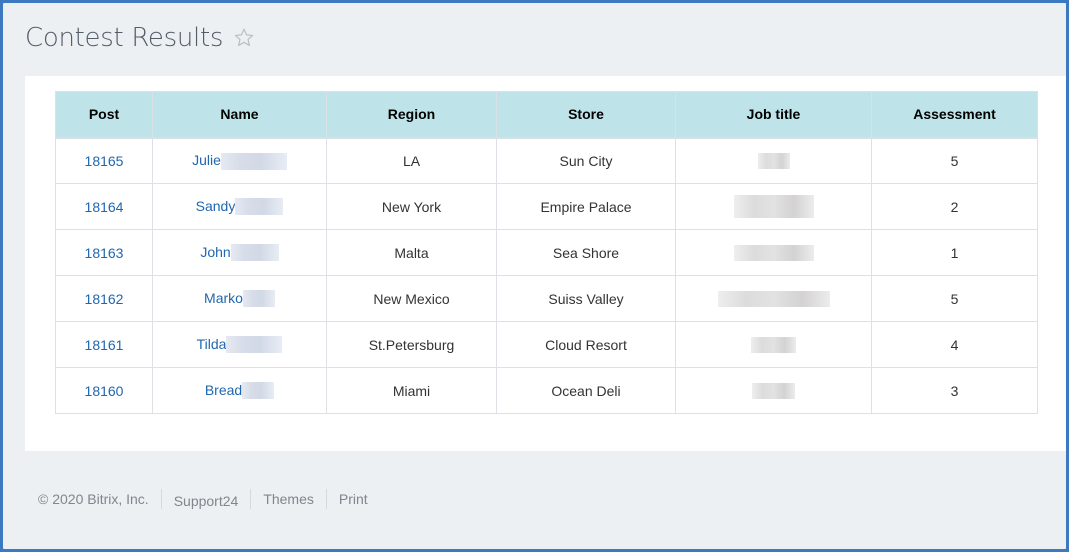  Describe the element at coordinates (411, 390) in the screenshot. I see `region-cell: Miami` at that location.